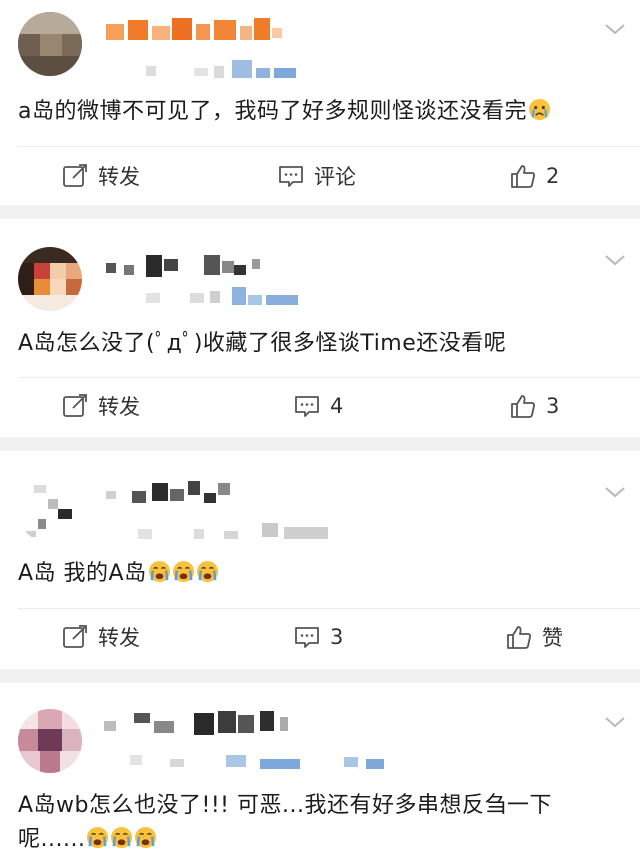 The height and width of the screenshot is (868, 640). Describe the element at coordinates (262, 343) in the screenshot. I see `comment-text: A岛怎么没了(ﾟдﾟ)收藏了很多怪谈Time还没看呢` at that location.